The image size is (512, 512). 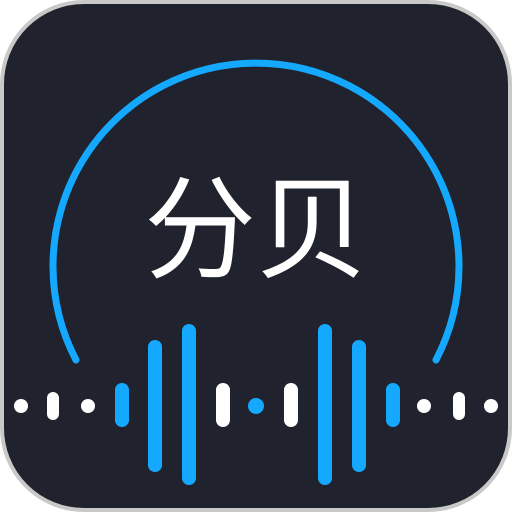 What do you see at coordinates (256, 231) in the screenshot?
I see `app-title: 分贝` at bounding box center [256, 231].